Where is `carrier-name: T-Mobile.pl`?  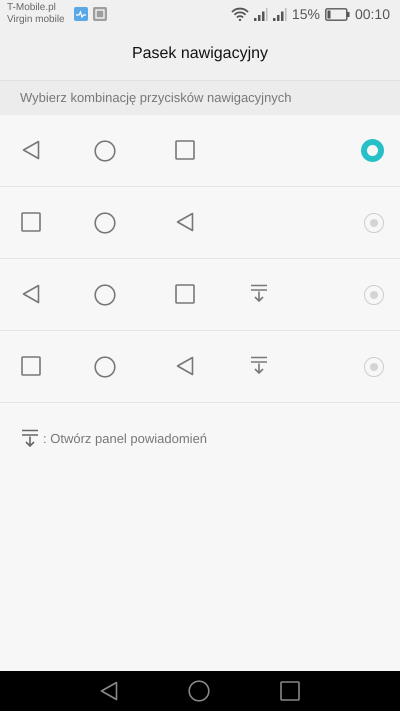 carrier-name: T-Mobile.pl is located at coordinates (32, 8).